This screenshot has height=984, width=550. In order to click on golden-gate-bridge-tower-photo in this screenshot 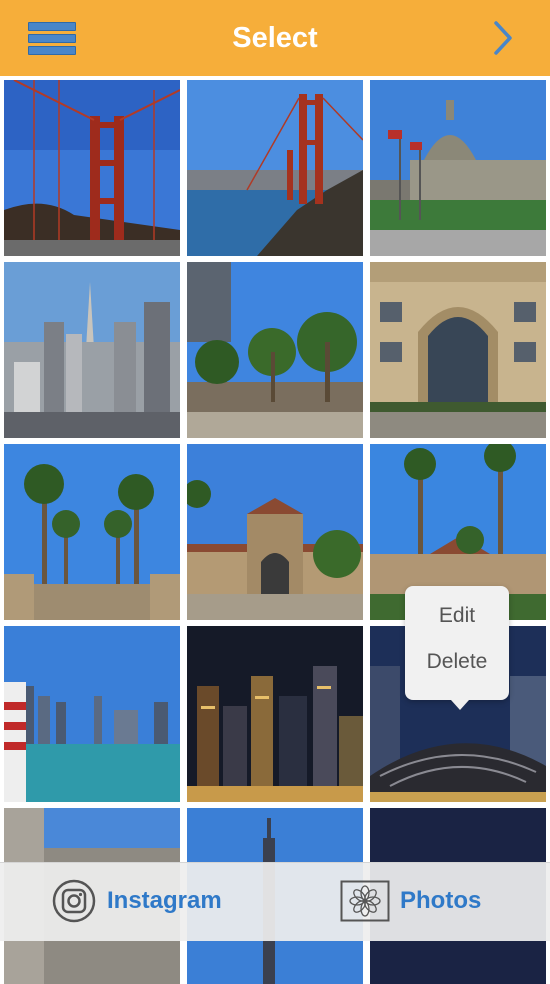, I will do `click(92, 168)`.